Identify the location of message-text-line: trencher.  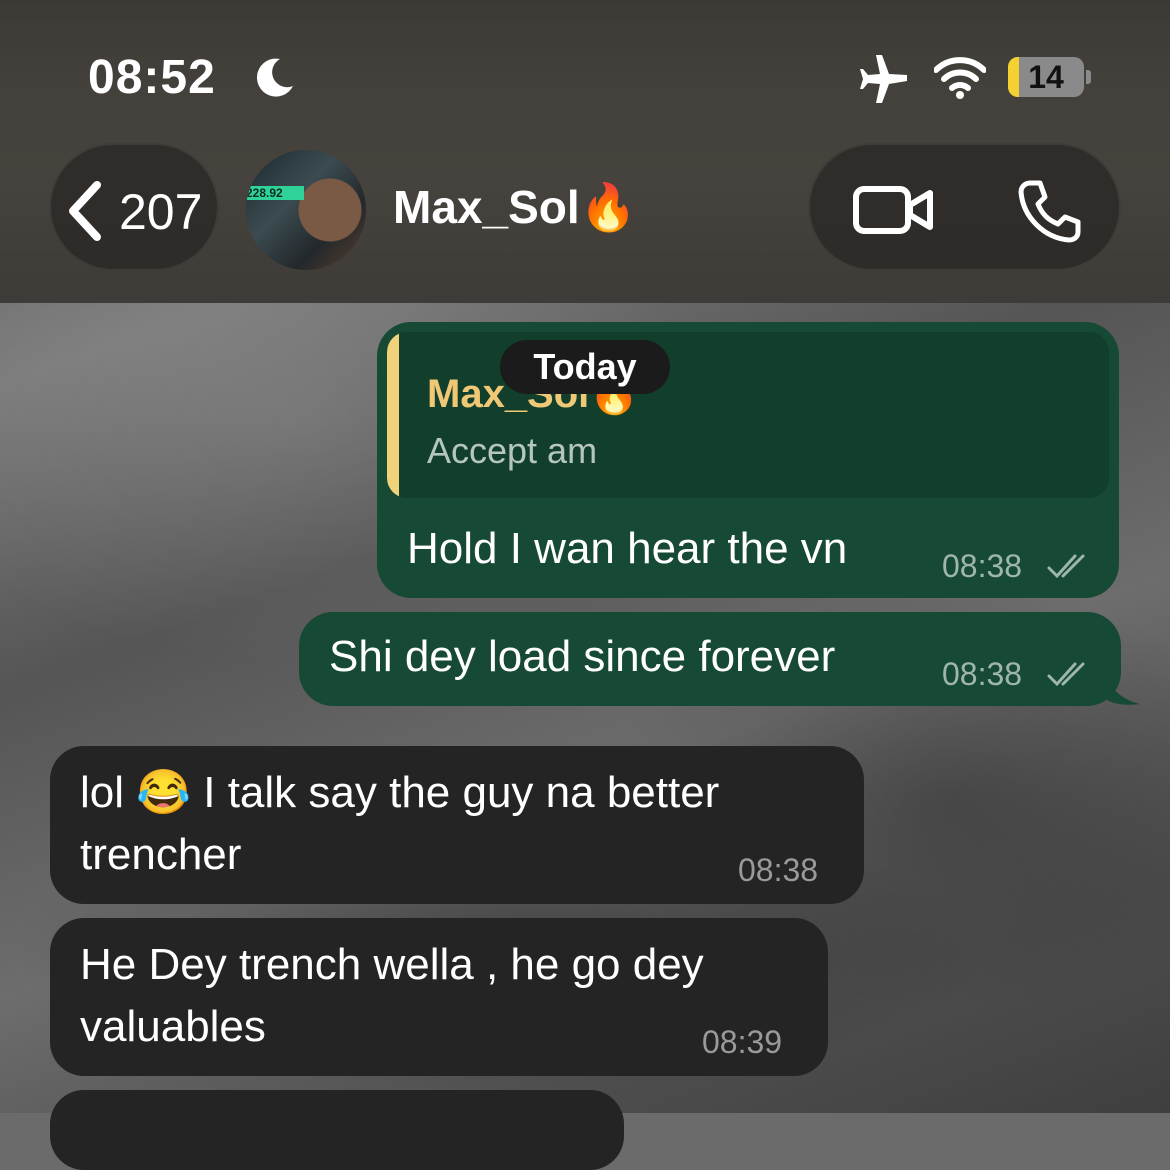
(161, 854).